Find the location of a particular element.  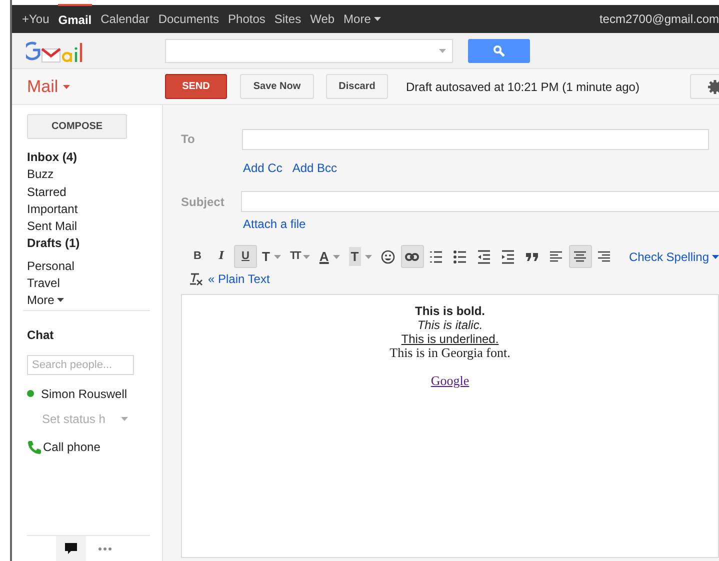

settings-button is located at coordinates (704, 86).